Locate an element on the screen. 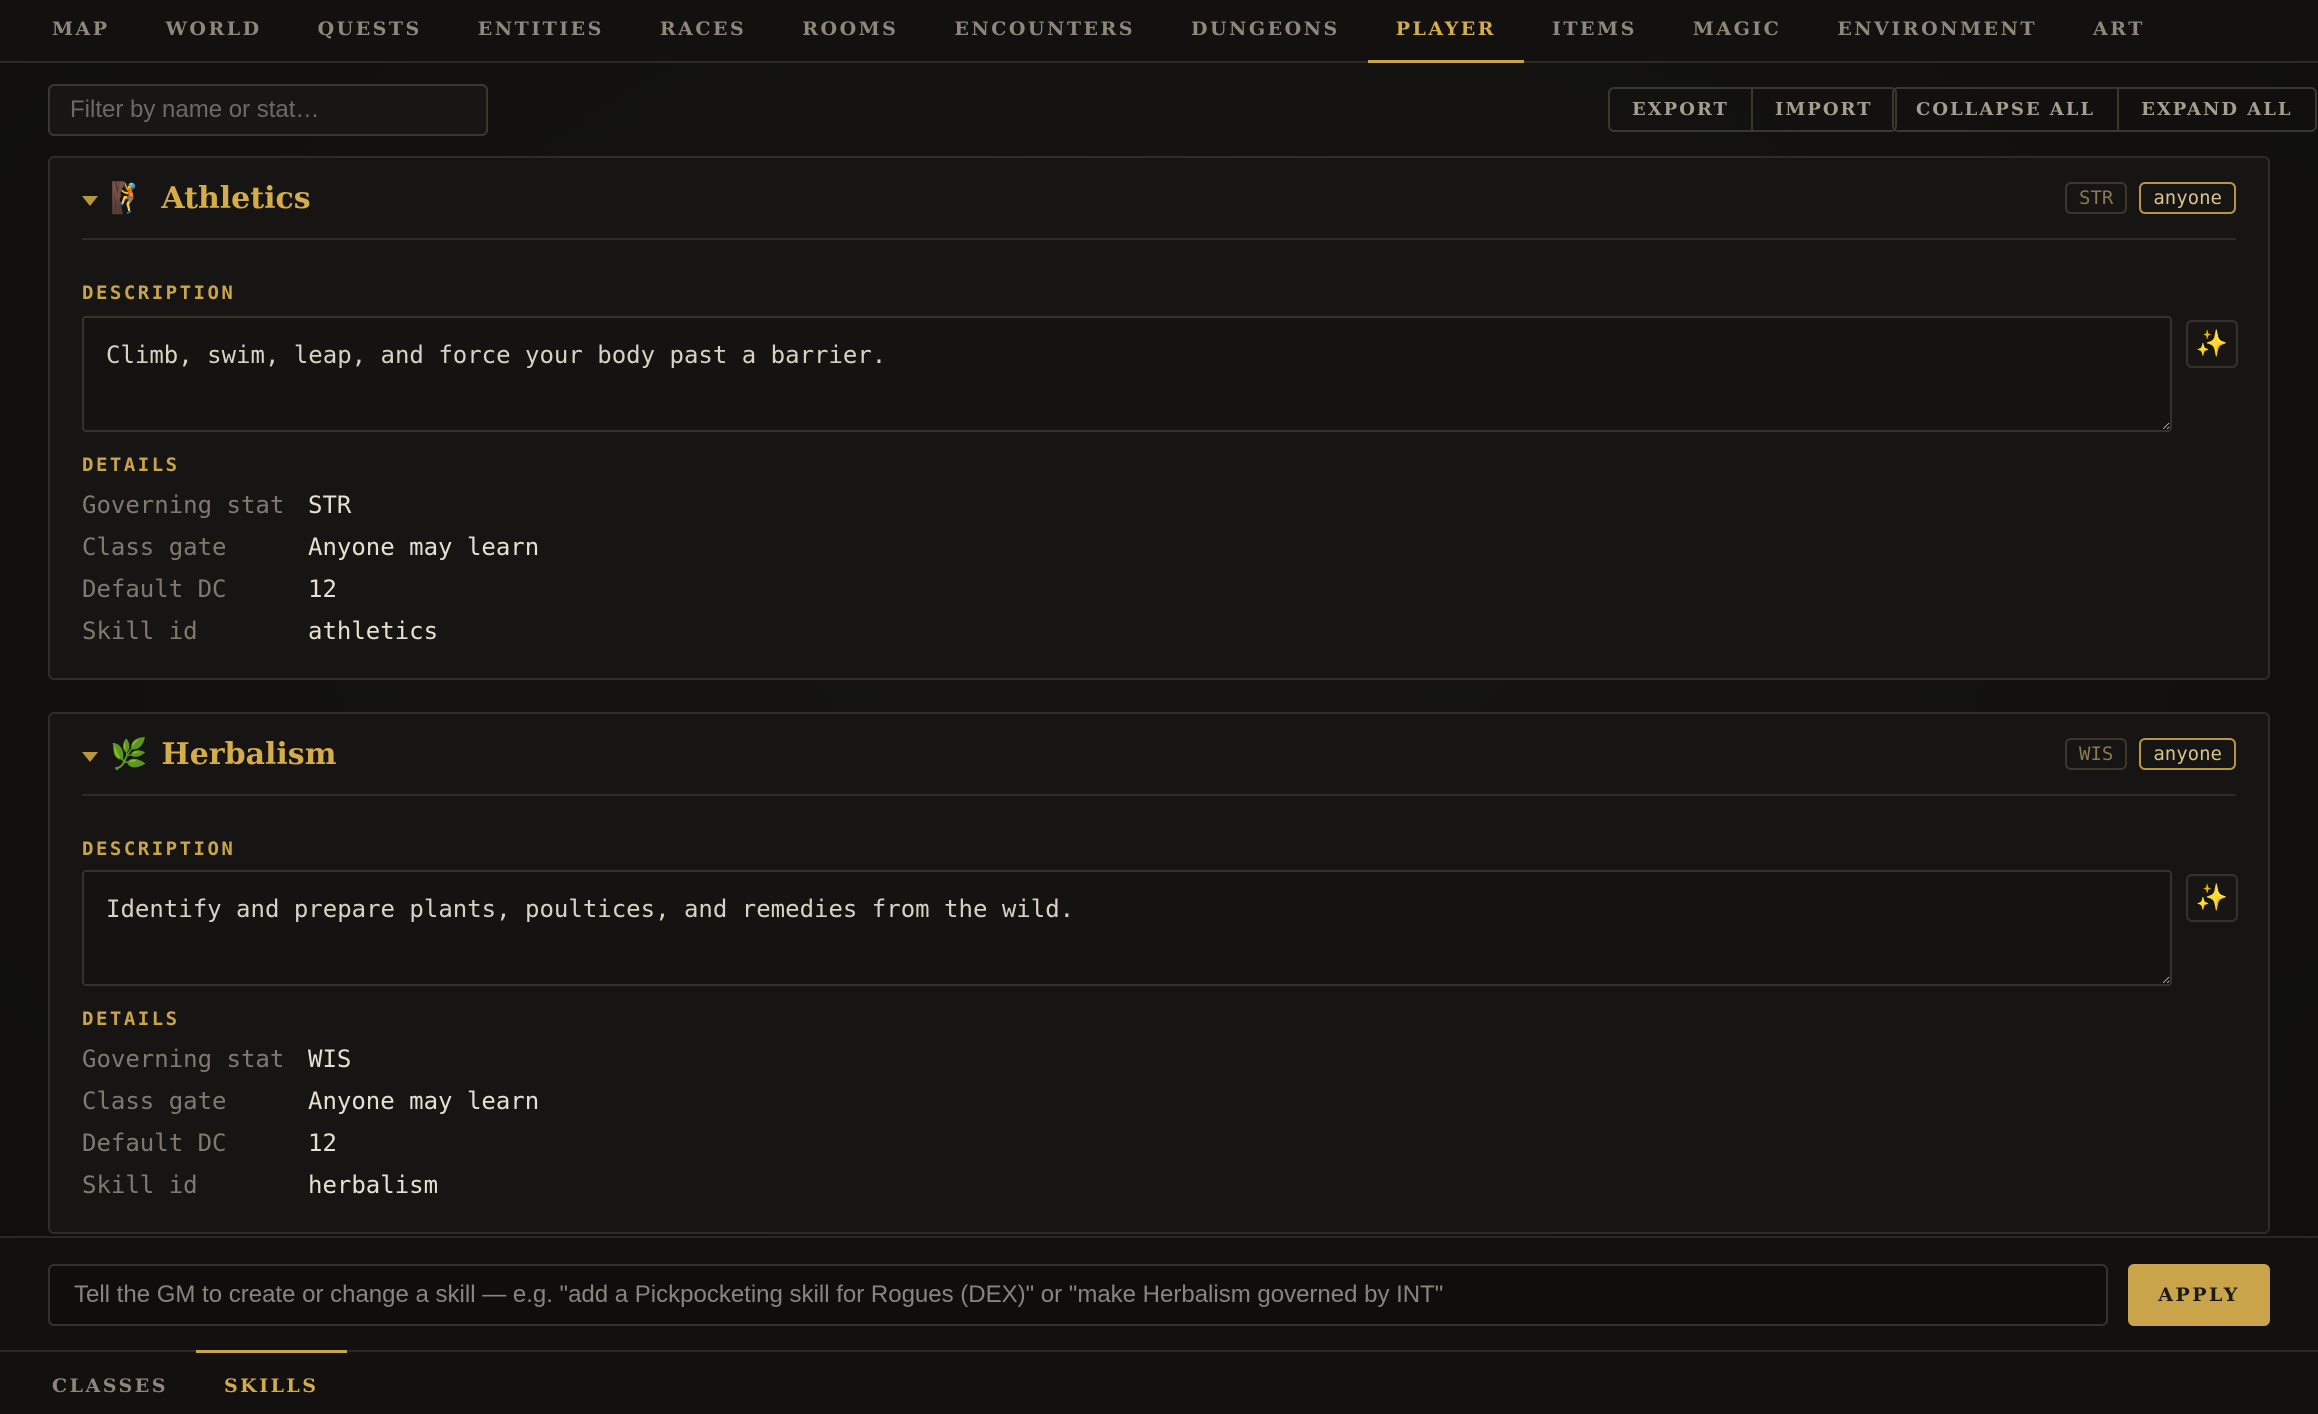 The height and width of the screenshot is (1414, 2318). detail-row-skill-id: Skill id athletics is located at coordinates (310, 631).